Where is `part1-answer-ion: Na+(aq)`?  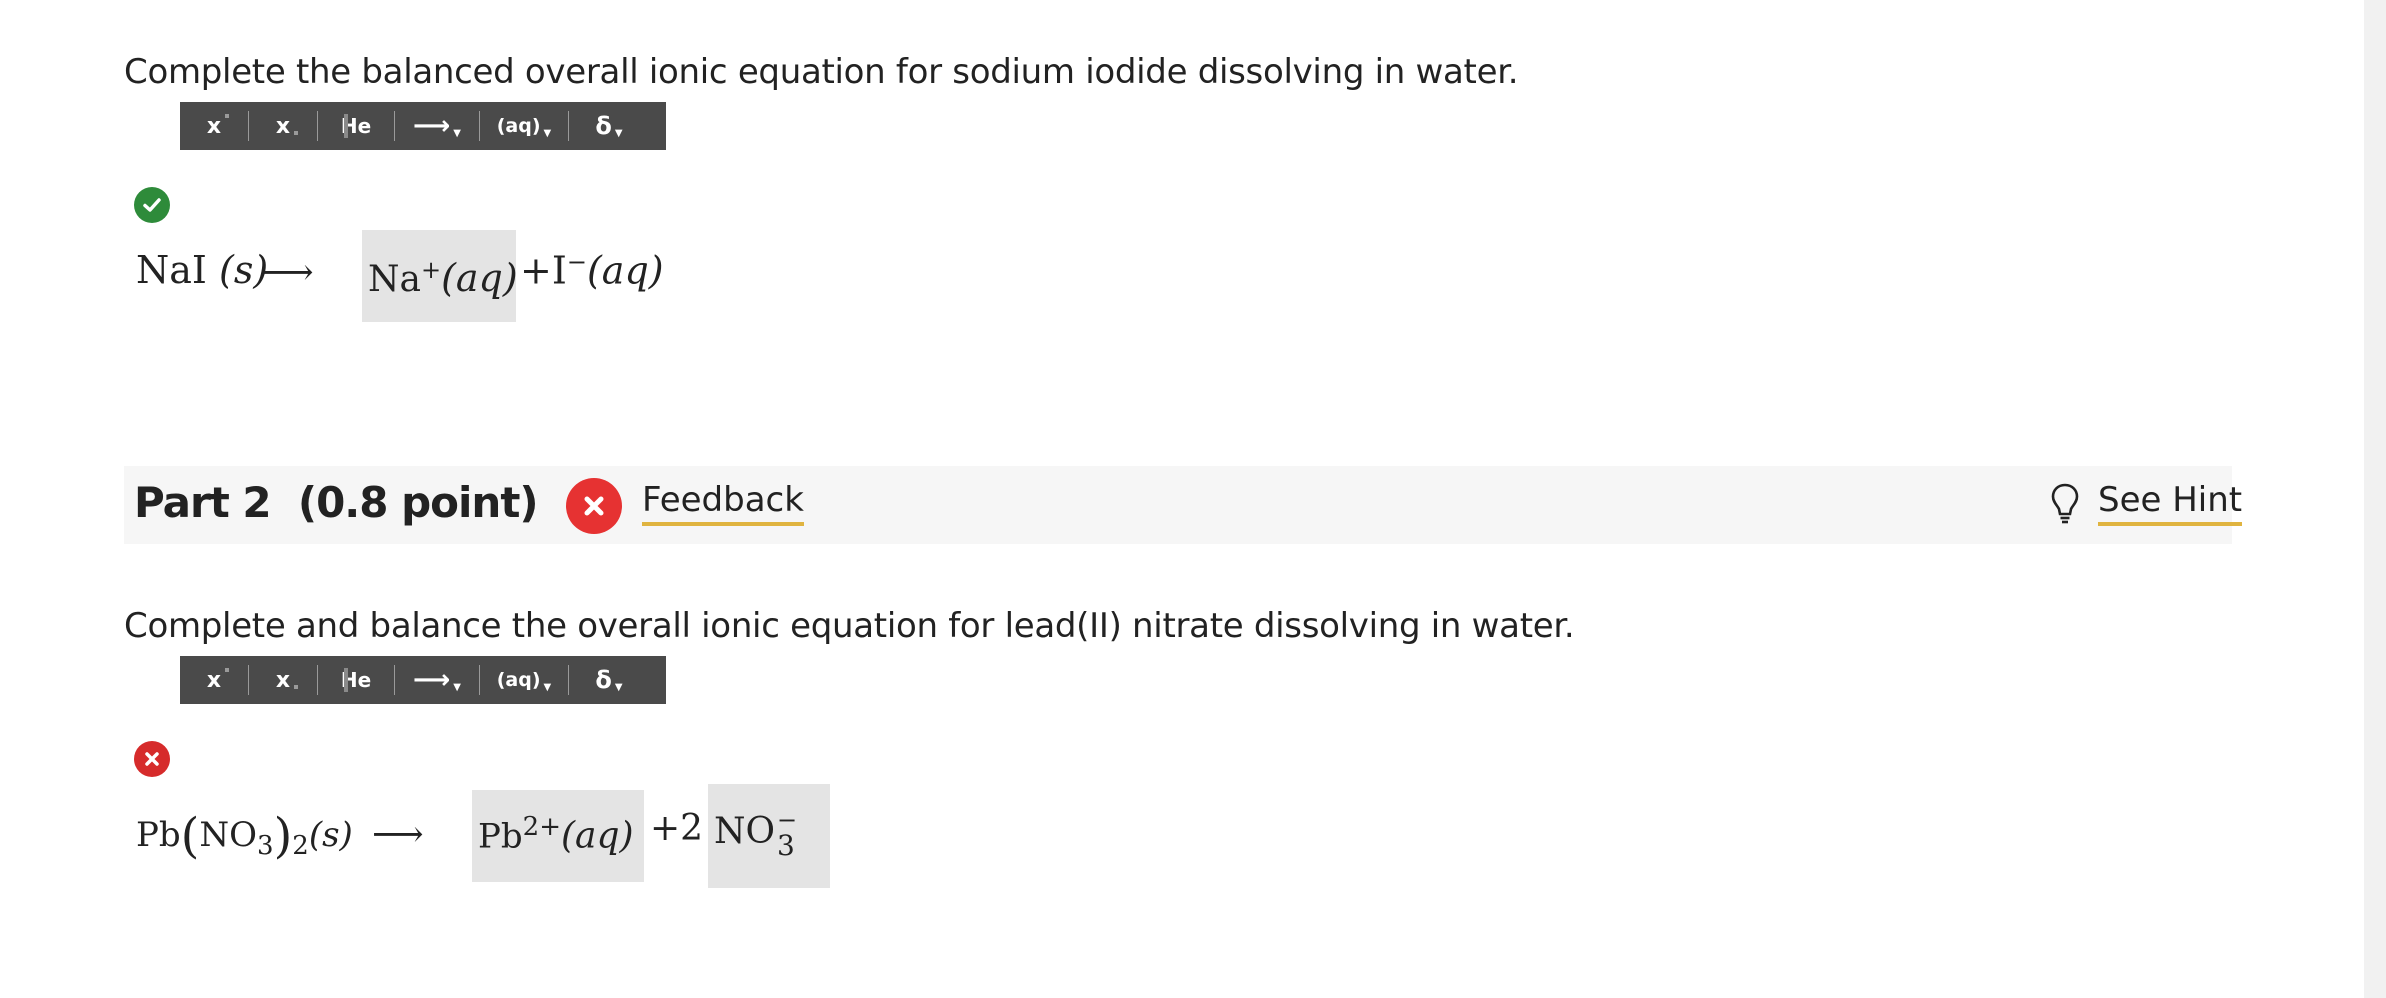
part1-answer-ion: Na+(aq) is located at coordinates (443, 278).